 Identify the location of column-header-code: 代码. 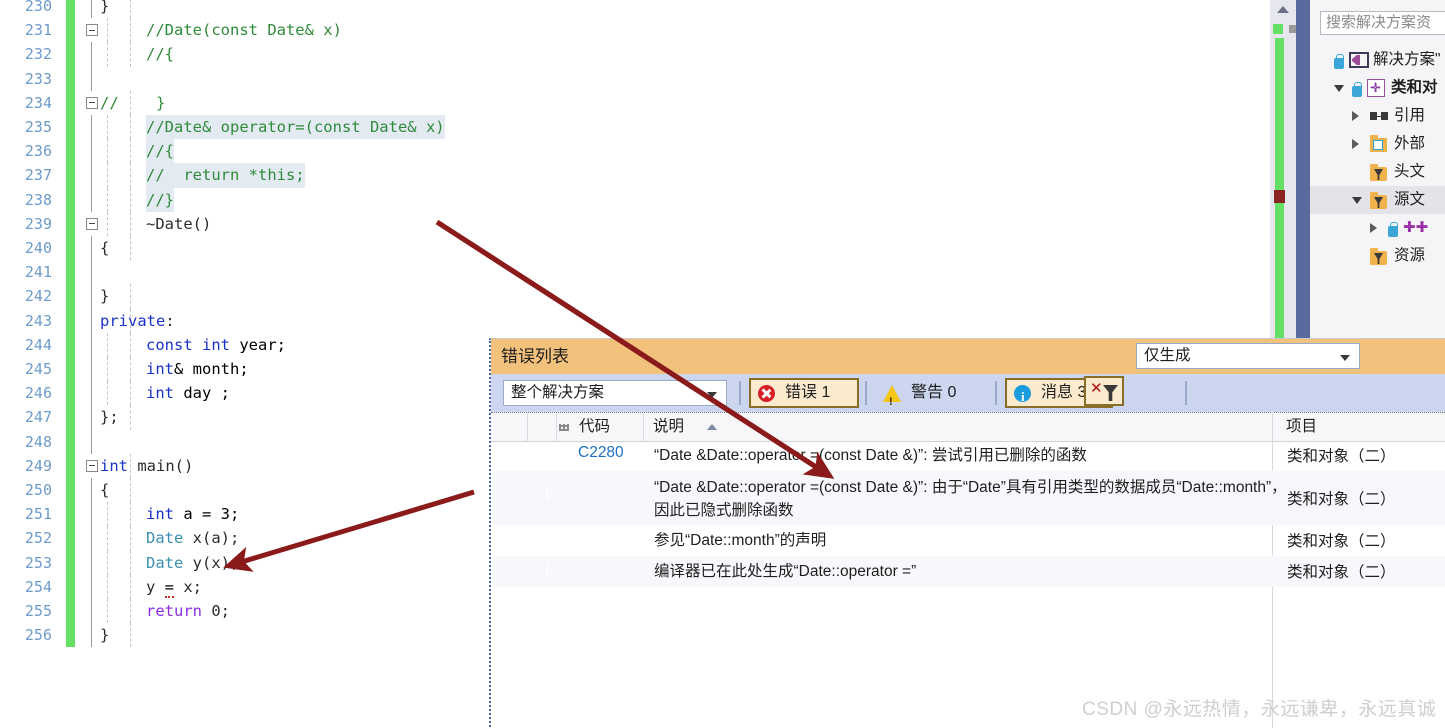
(594, 427).